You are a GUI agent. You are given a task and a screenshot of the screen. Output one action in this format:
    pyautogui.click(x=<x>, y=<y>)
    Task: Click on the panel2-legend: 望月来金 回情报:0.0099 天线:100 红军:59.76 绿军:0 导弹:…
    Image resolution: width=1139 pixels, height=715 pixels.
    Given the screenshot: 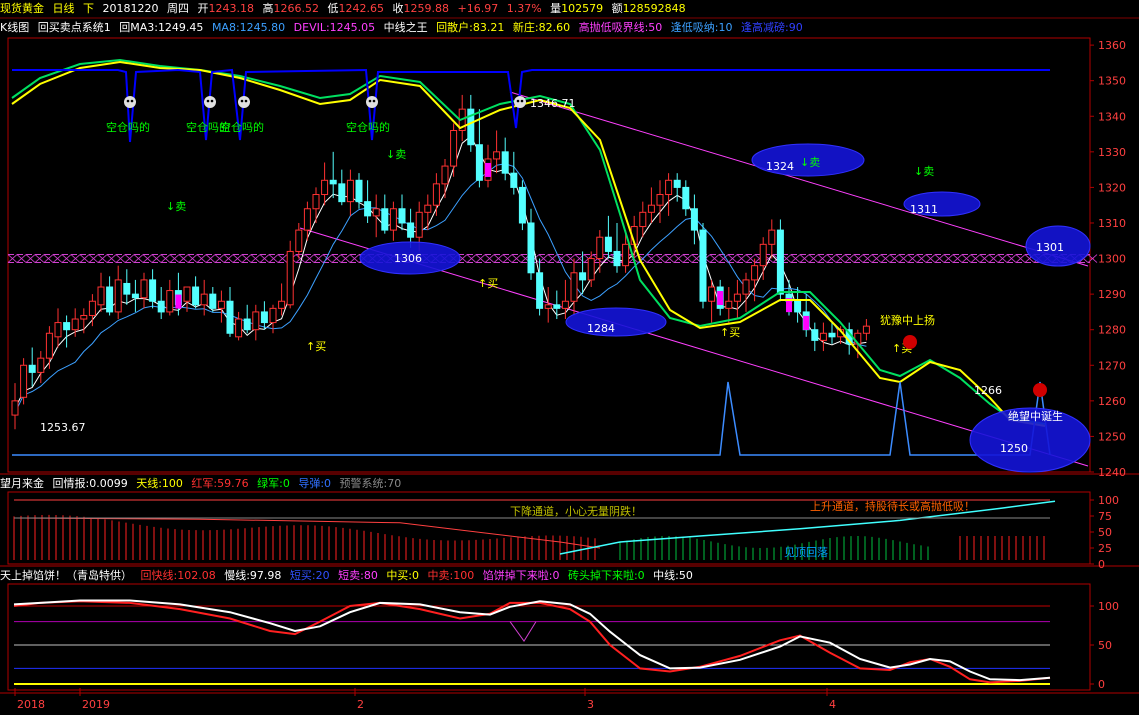 What is the action you would take?
    pyautogui.click(x=203, y=484)
    